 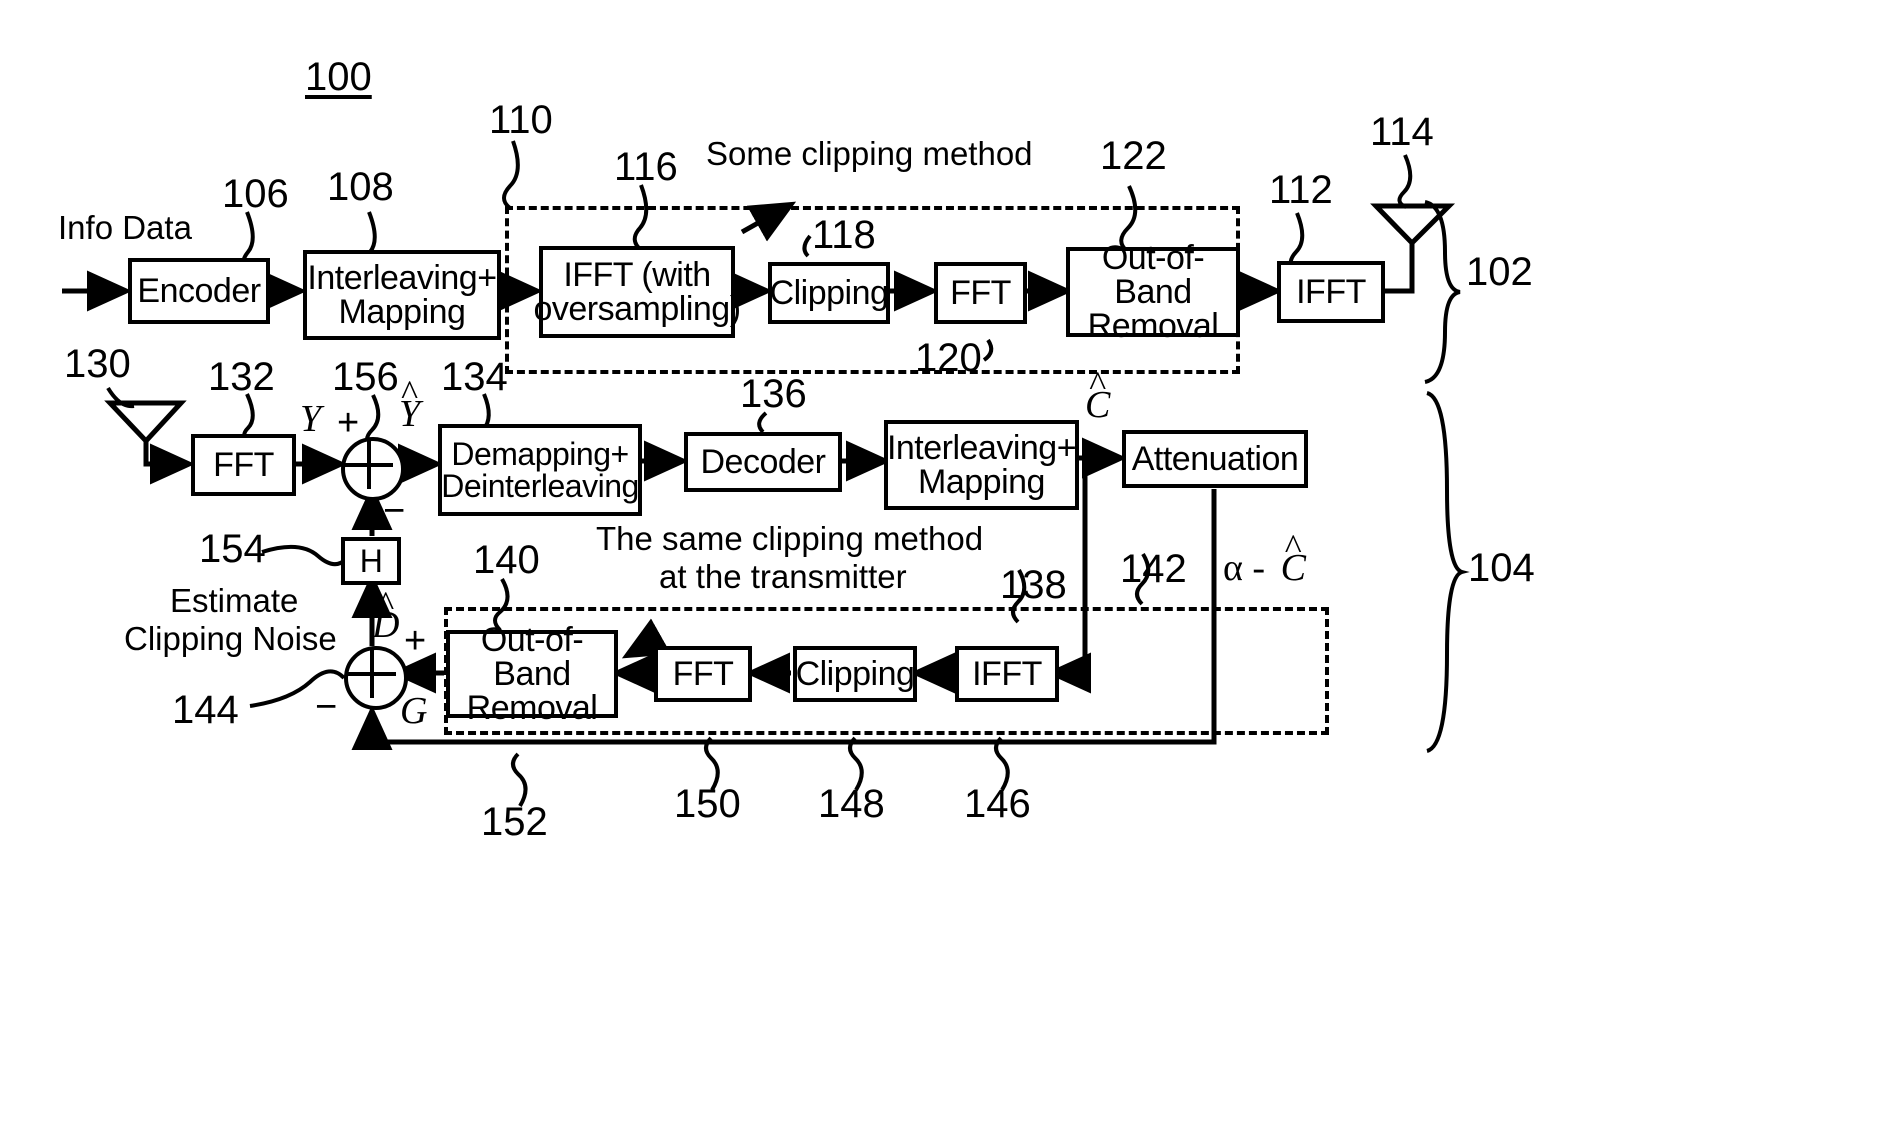 What do you see at coordinates (1301, 190) in the screenshot?
I see `ref-112: 112` at bounding box center [1301, 190].